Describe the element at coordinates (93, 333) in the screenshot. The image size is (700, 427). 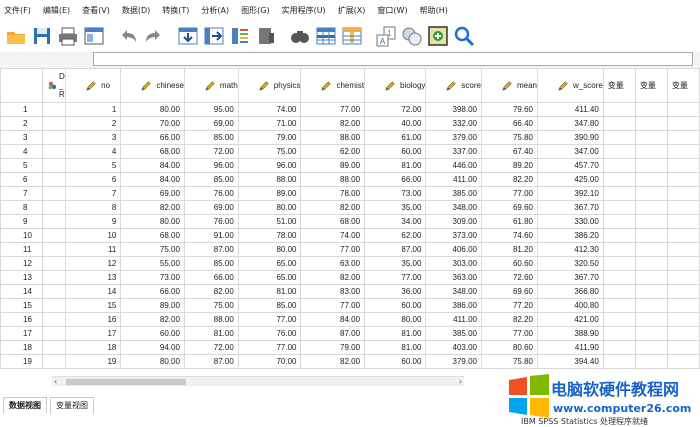
I see `data-cell: 17` at that location.